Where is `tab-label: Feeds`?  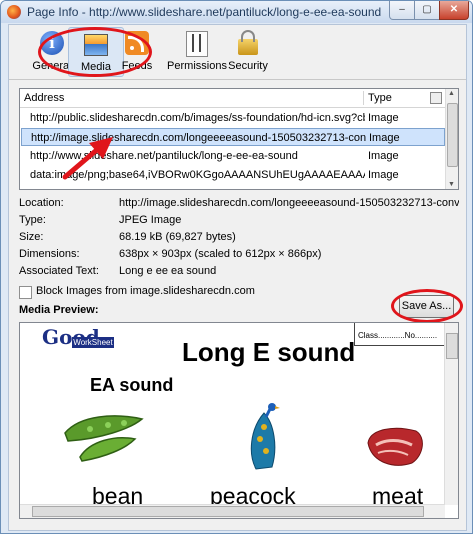
tab-label: Feeds is located at coordinates (137, 66).